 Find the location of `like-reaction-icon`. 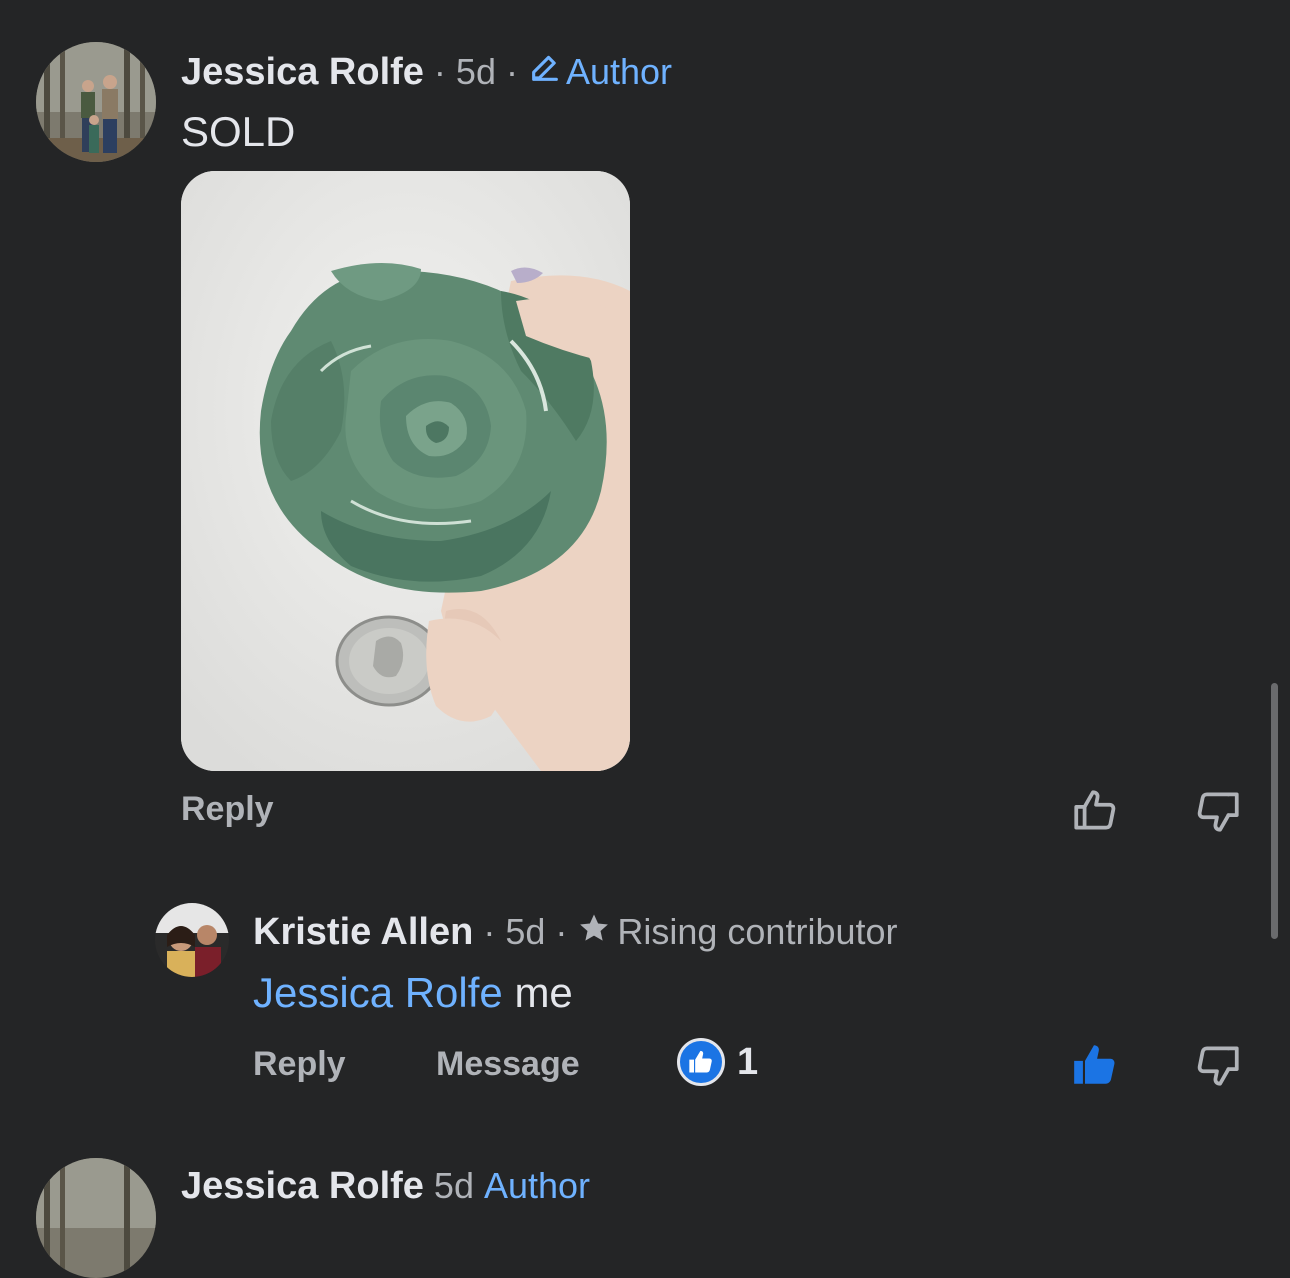

like-reaction-icon is located at coordinates (701, 1062).